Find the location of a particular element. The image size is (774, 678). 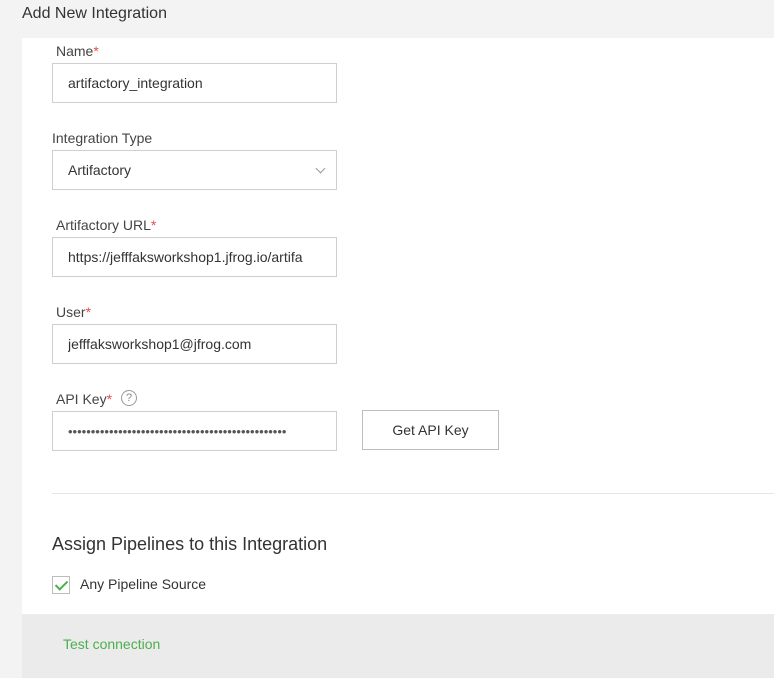

user-input is located at coordinates (194, 344).